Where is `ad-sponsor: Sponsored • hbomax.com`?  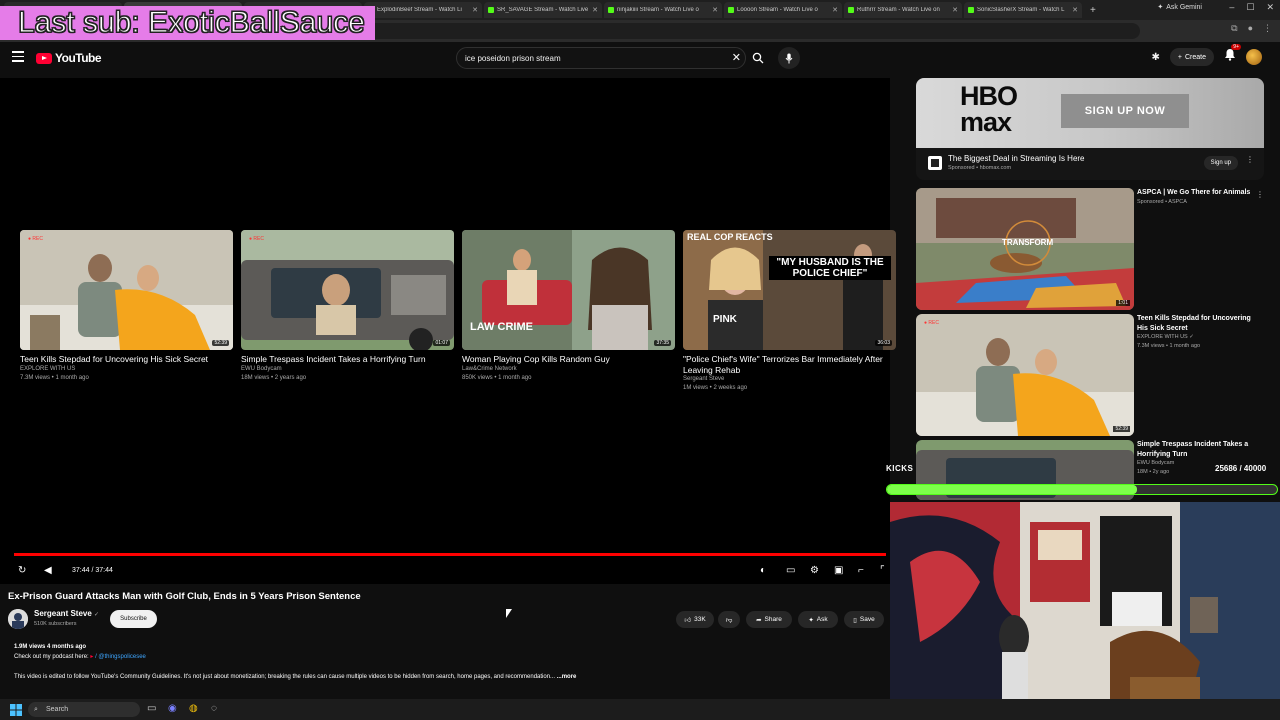 ad-sponsor: Sponsored • hbomax.com is located at coordinates (980, 168).